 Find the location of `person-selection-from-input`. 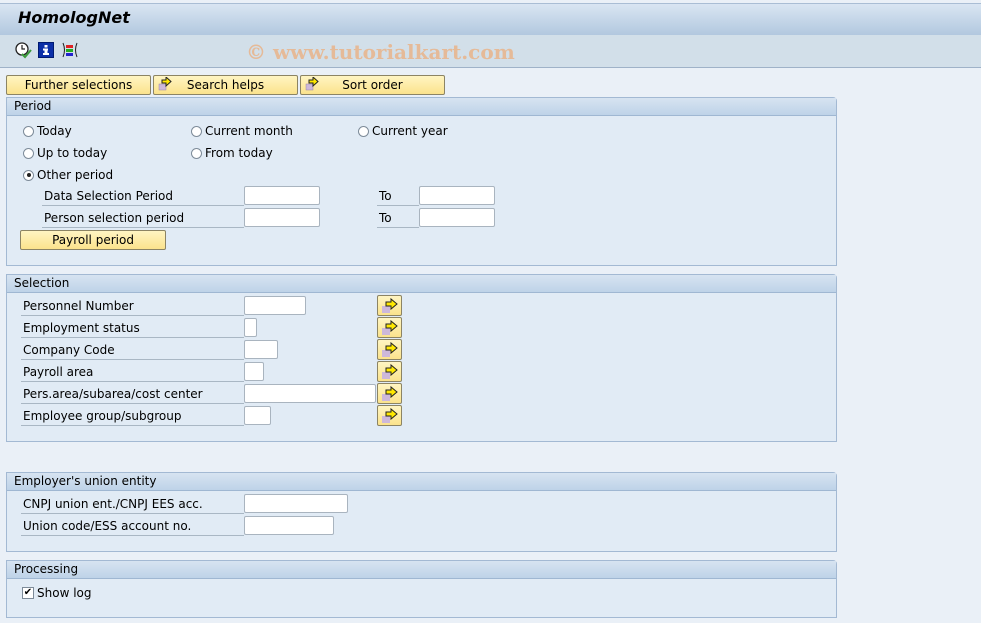

person-selection-from-input is located at coordinates (282, 217).